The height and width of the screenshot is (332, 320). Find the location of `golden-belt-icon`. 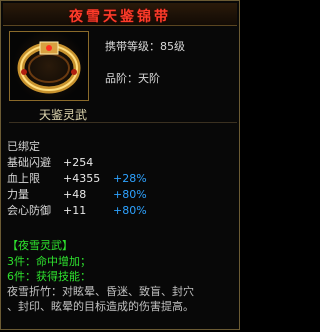

golden-belt-icon is located at coordinates (49, 66).